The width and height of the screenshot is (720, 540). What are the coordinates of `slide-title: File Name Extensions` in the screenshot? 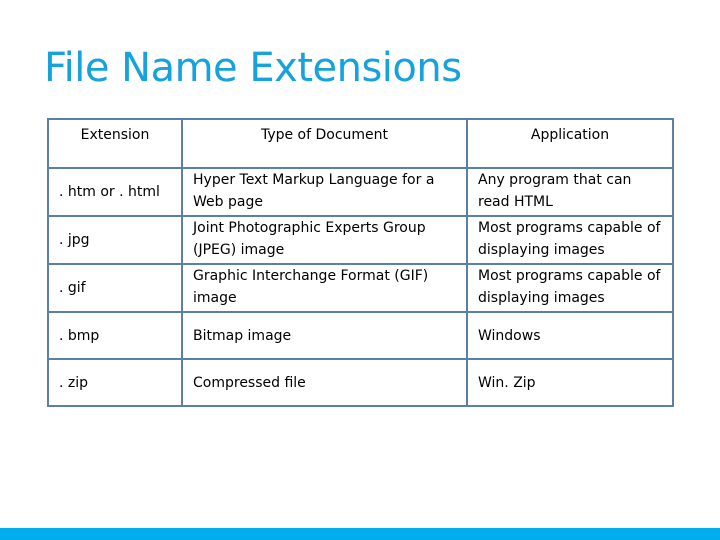 It's located at (253, 68).